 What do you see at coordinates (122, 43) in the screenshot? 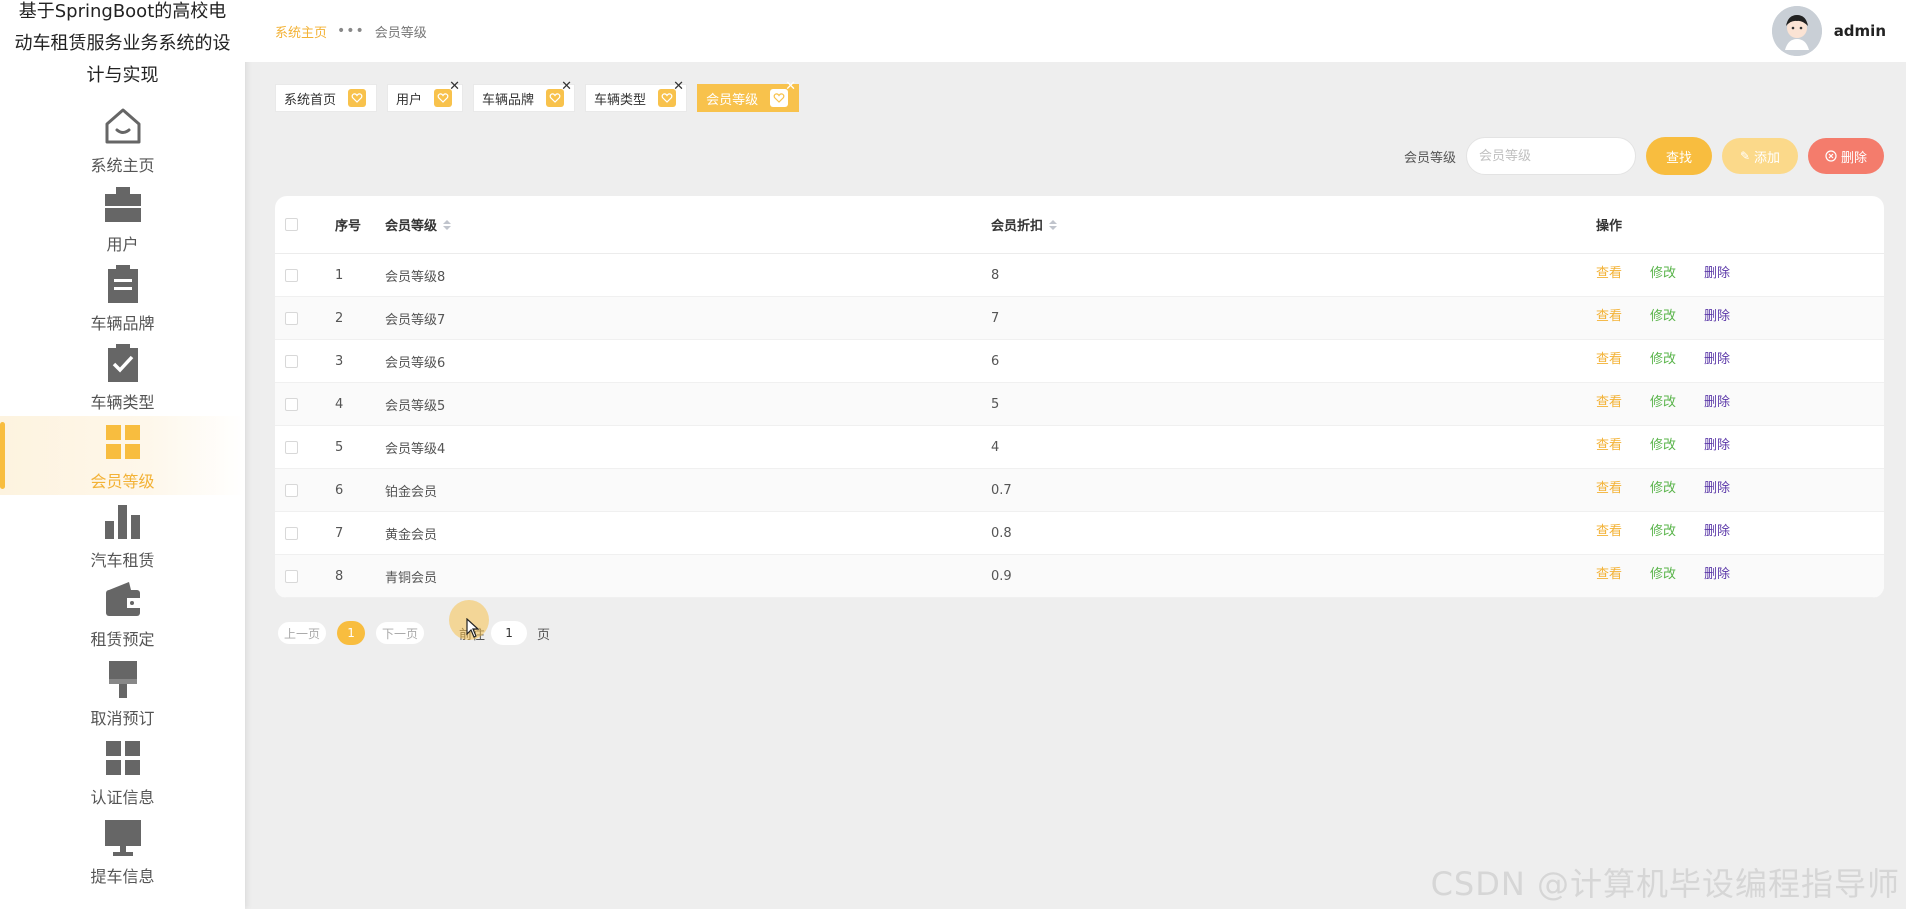
I see `app-title: 基于SpringBoot的高校电动车租赁服务业务系统的设计与实现` at bounding box center [122, 43].